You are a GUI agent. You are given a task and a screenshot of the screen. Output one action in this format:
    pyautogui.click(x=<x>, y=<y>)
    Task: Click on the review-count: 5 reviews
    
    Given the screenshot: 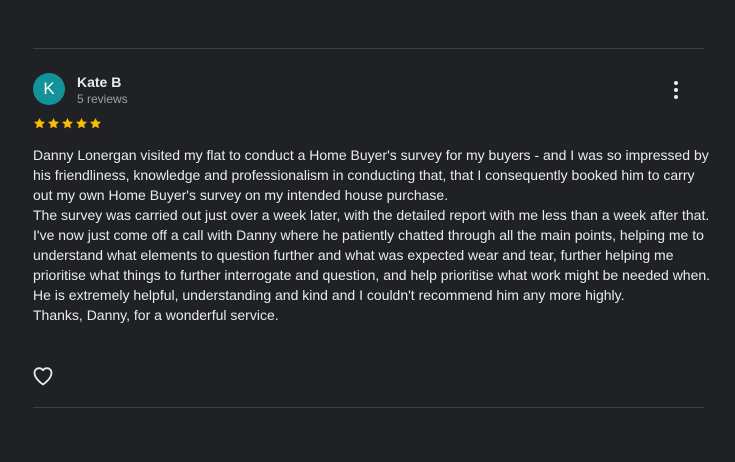 What is the action you would take?
    pyautogui.click(x=102, y=99)
    